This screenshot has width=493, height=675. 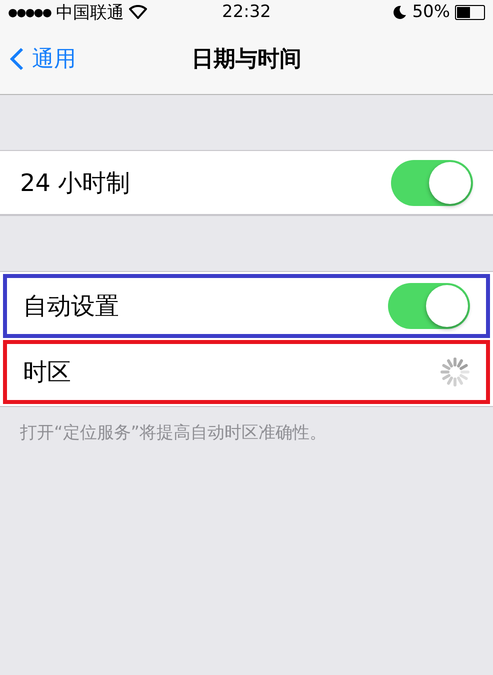 What do you see at coordinates (71, 306) in the screenshot?
I see `row-label: 自动设置` at bounding box center [71, 306].